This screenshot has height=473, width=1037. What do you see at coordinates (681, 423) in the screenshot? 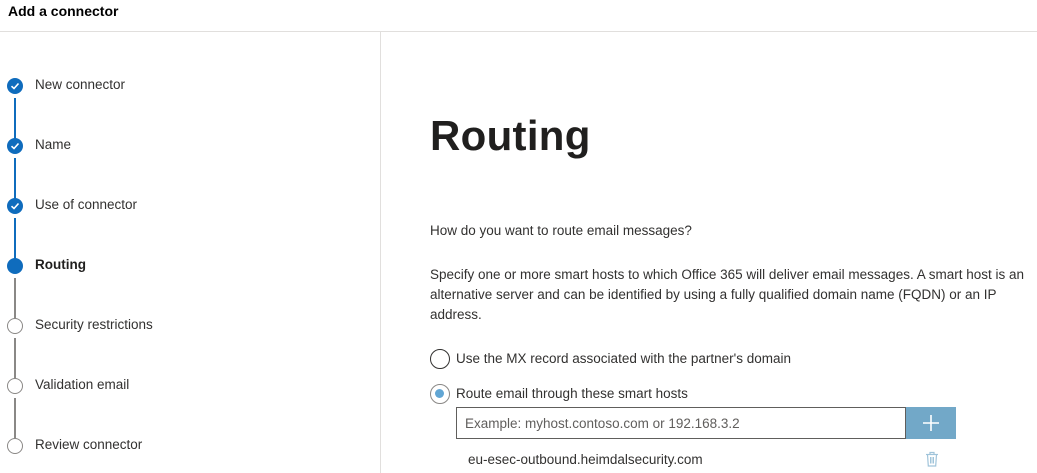
I see `smart-host-input` at bounding box center [681, 423].